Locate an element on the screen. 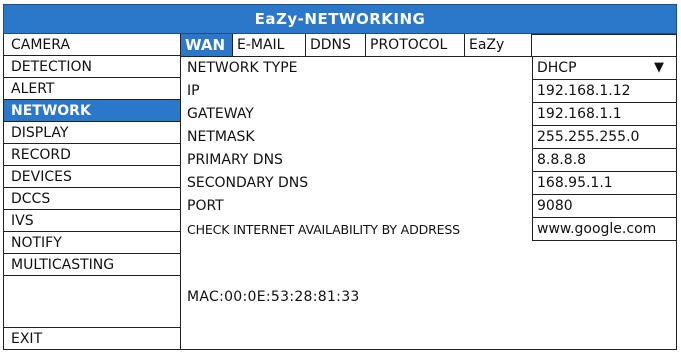  sidebar-item-detection: DETECTION is located at coordinates (92, 67).